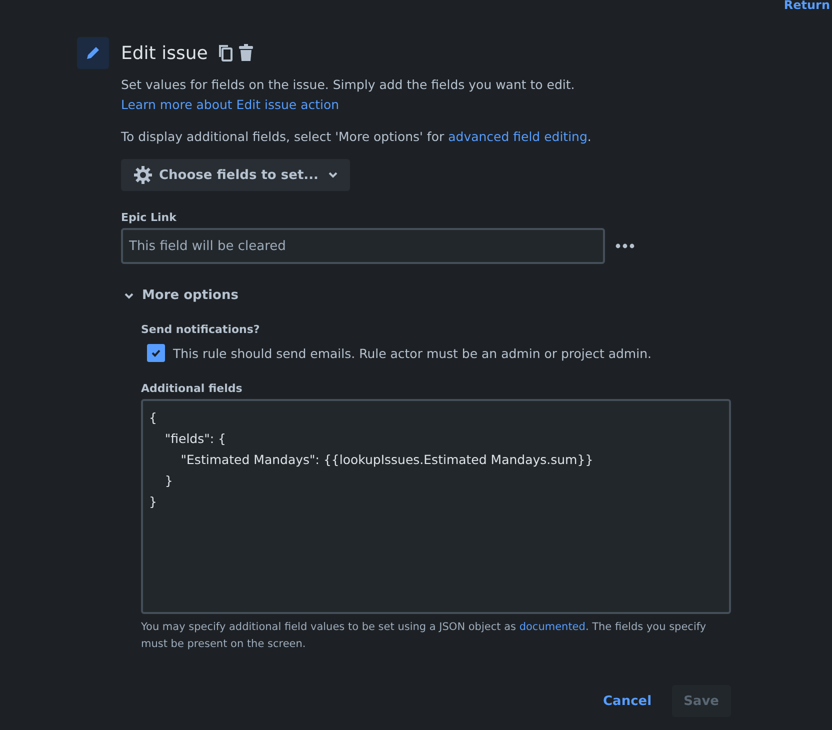  Describe the element at coordinates (192, 388) in the screenshot. I see `additional-fields-label: Additional fields` at that location.